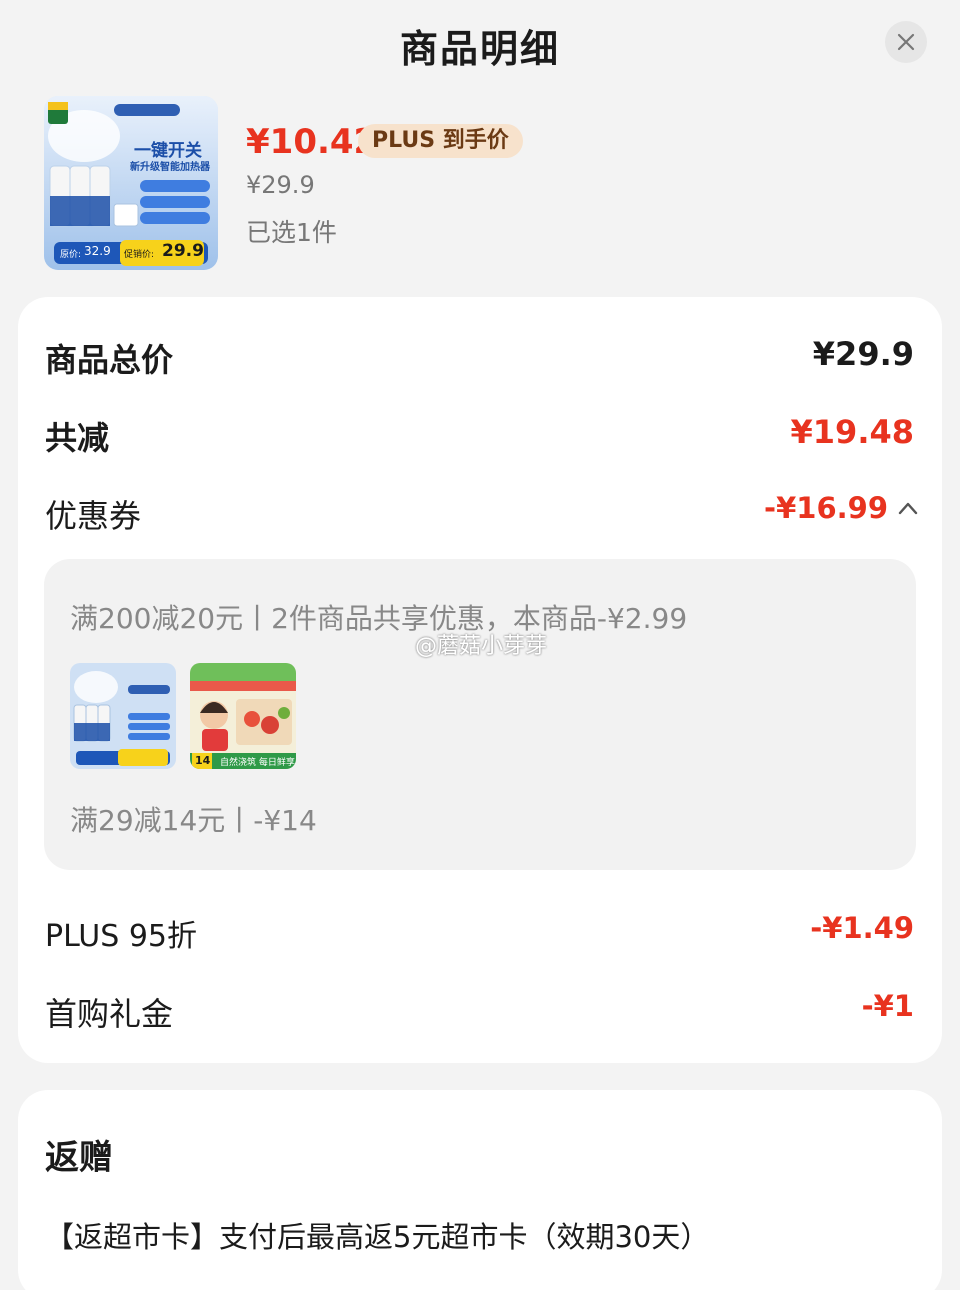 Image resolution: width=960 pixels, height=1290 pixels. I want to click on product-image-promo-label: 促销价:, so click(139, 255).